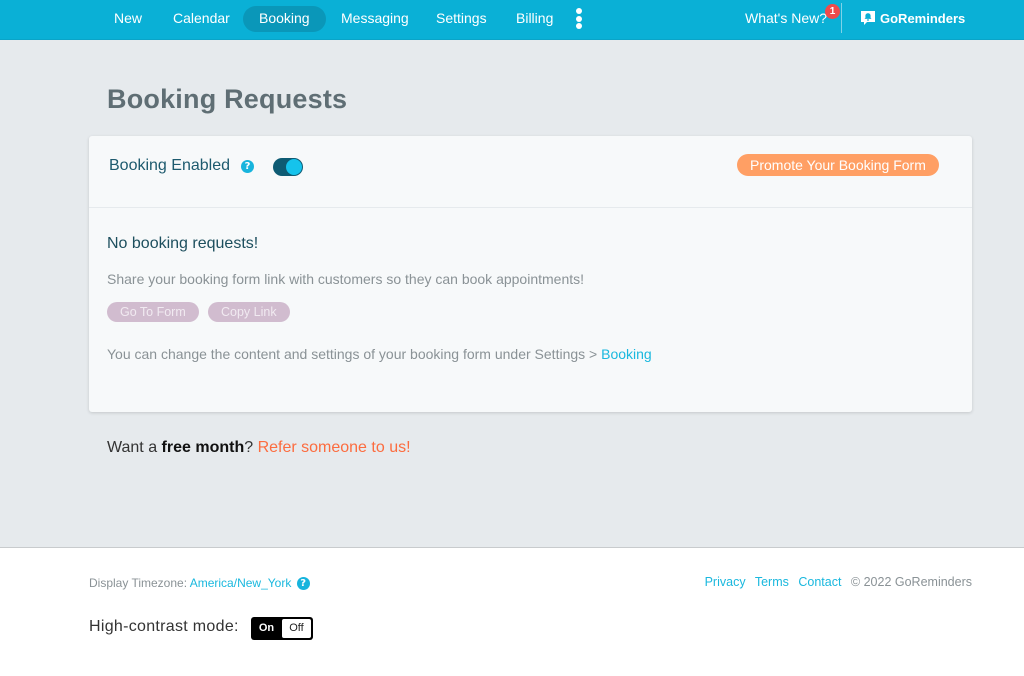  I want to click on copy-link-button: Copy Link, so click(249, 312).